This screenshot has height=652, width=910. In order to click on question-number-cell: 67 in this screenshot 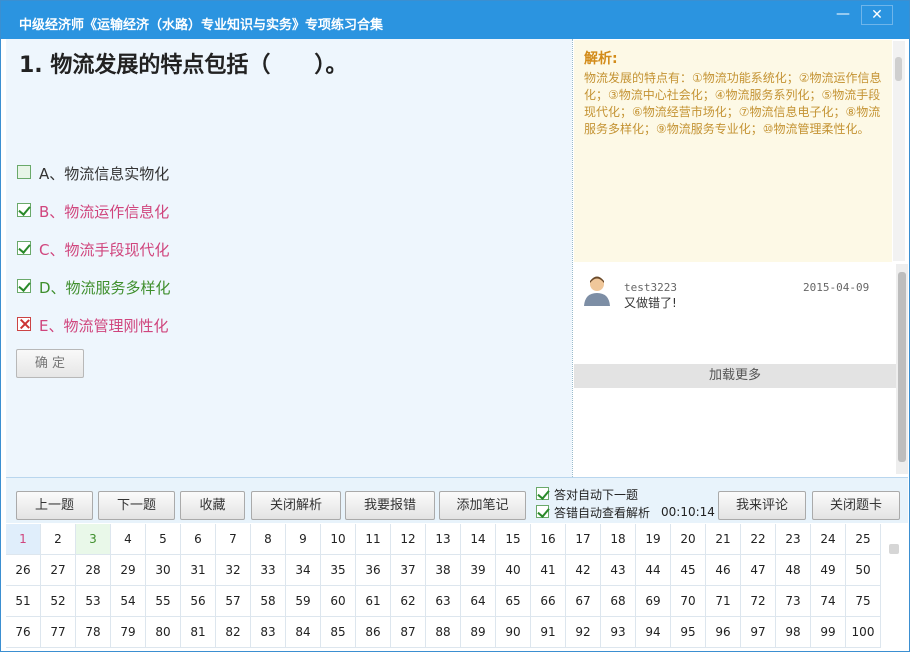, I will do `click(583, 601)`.